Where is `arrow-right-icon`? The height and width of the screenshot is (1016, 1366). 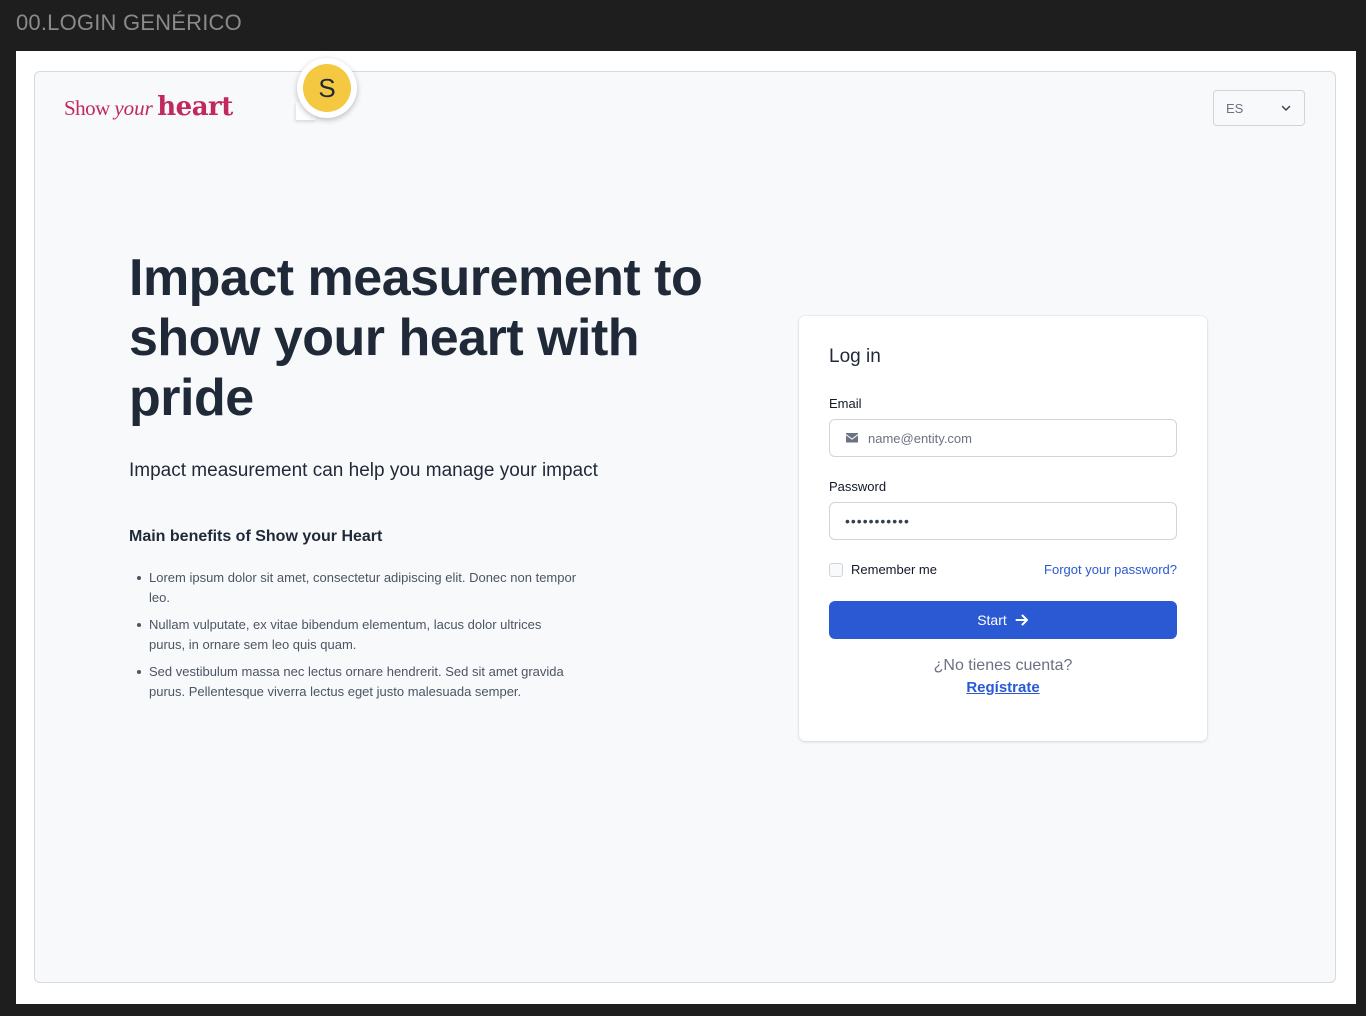 arrow-right-icon is located at coordinates (1021, 620).